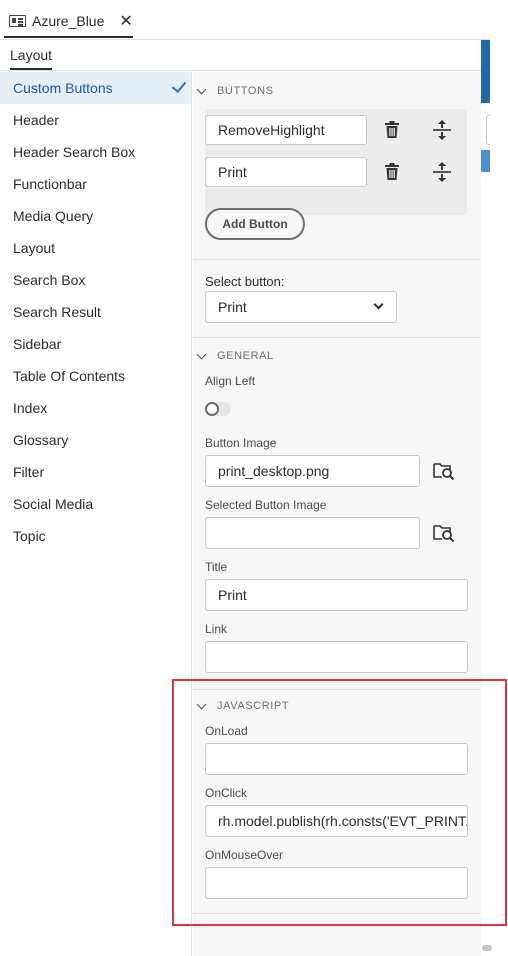  I want to click on onload-field, so click(336, 759).